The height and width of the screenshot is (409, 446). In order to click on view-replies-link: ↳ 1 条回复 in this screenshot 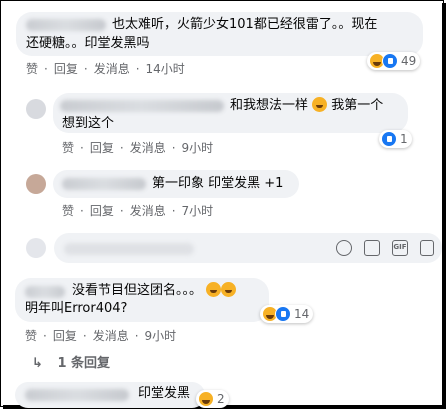, I will do `click(71, 361)`.